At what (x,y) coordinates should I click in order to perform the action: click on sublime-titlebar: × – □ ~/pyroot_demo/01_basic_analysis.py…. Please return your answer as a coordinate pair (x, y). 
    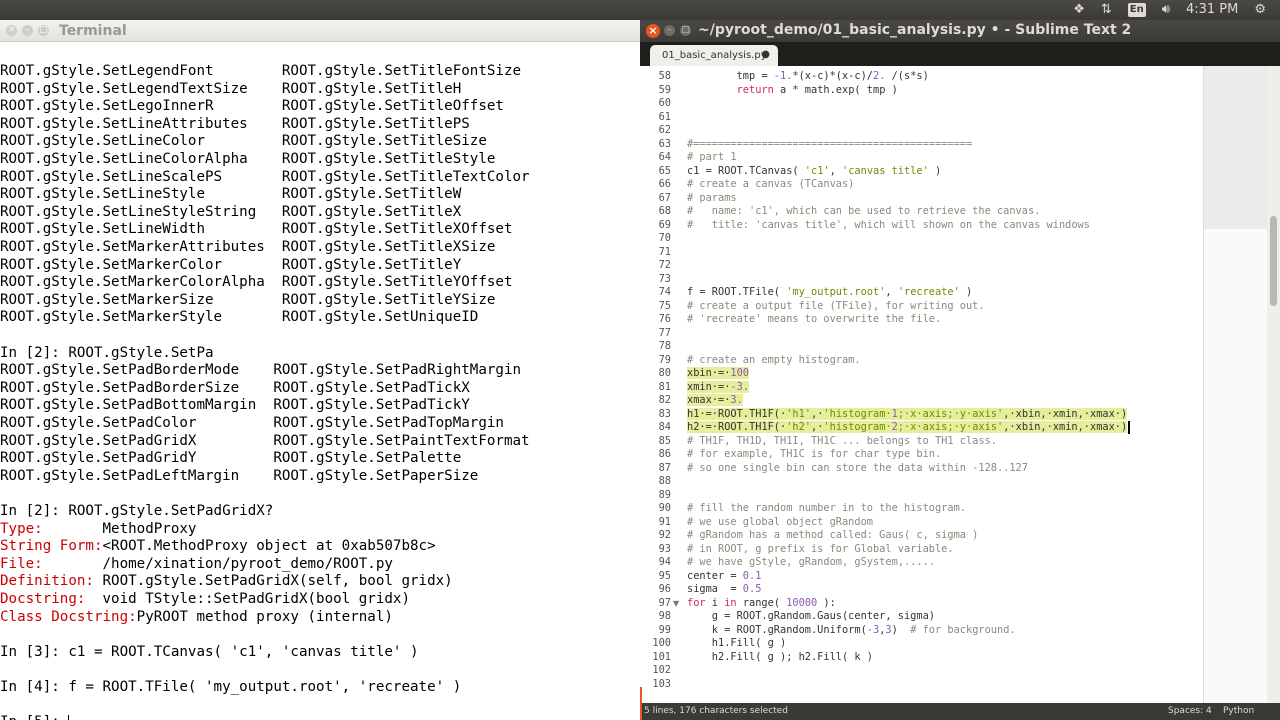
    Looking at the image, I should click on (960, 31).